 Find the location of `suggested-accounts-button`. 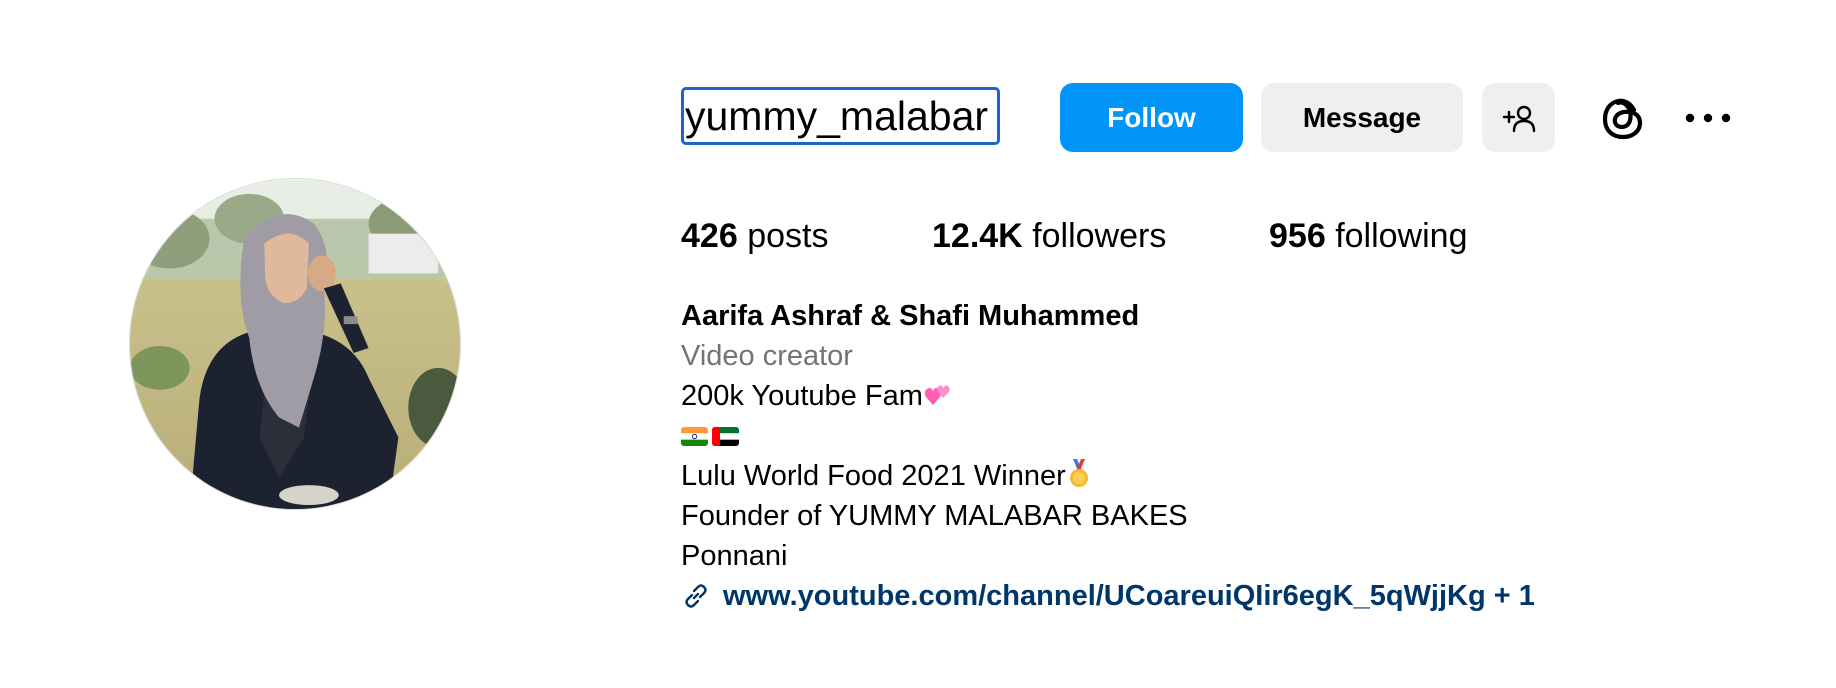

suggested-accounts-button is located at coordinates (1518, 117).